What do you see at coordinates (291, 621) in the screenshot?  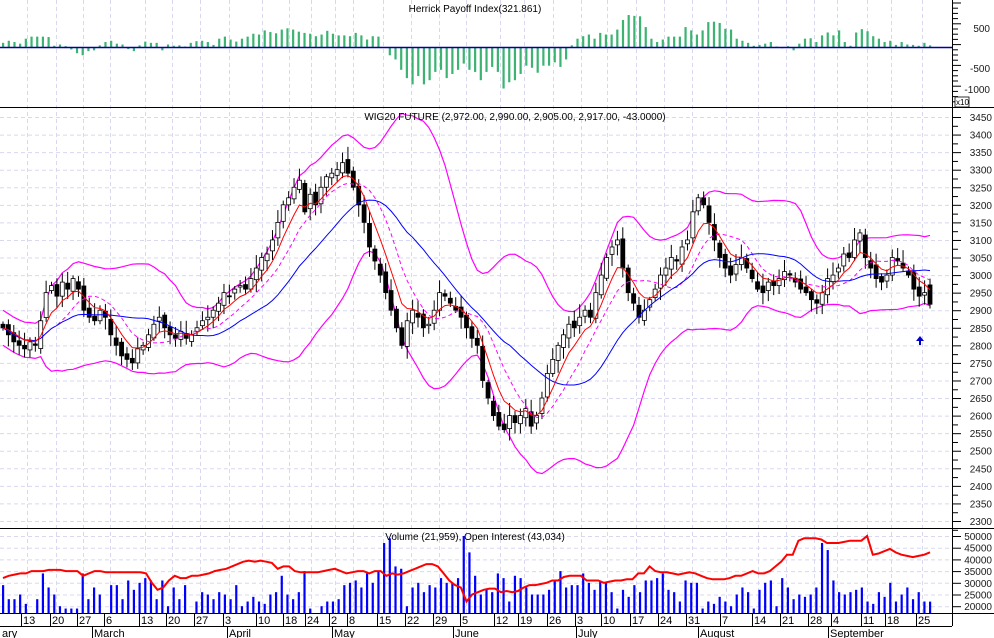 I see `date-label: 18` at bounding box center [291, 621].